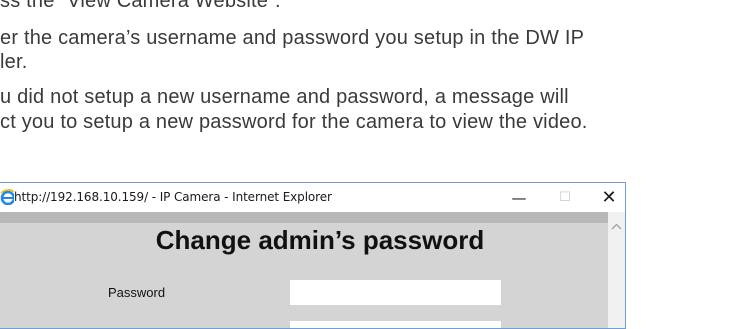  I want to click on content-top-bar, so click(304, 217).